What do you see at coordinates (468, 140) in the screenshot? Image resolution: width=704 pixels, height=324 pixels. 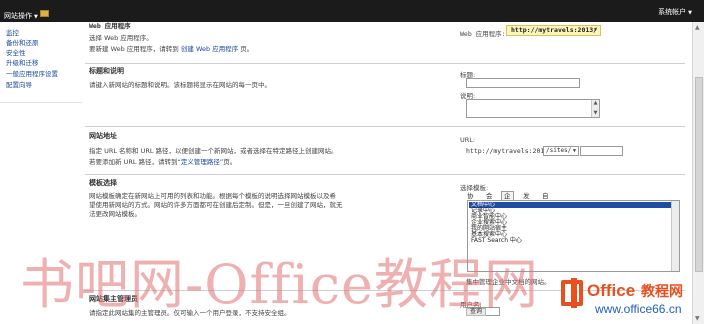 I see `url-label: URL:` at bounding box center [468, 140].